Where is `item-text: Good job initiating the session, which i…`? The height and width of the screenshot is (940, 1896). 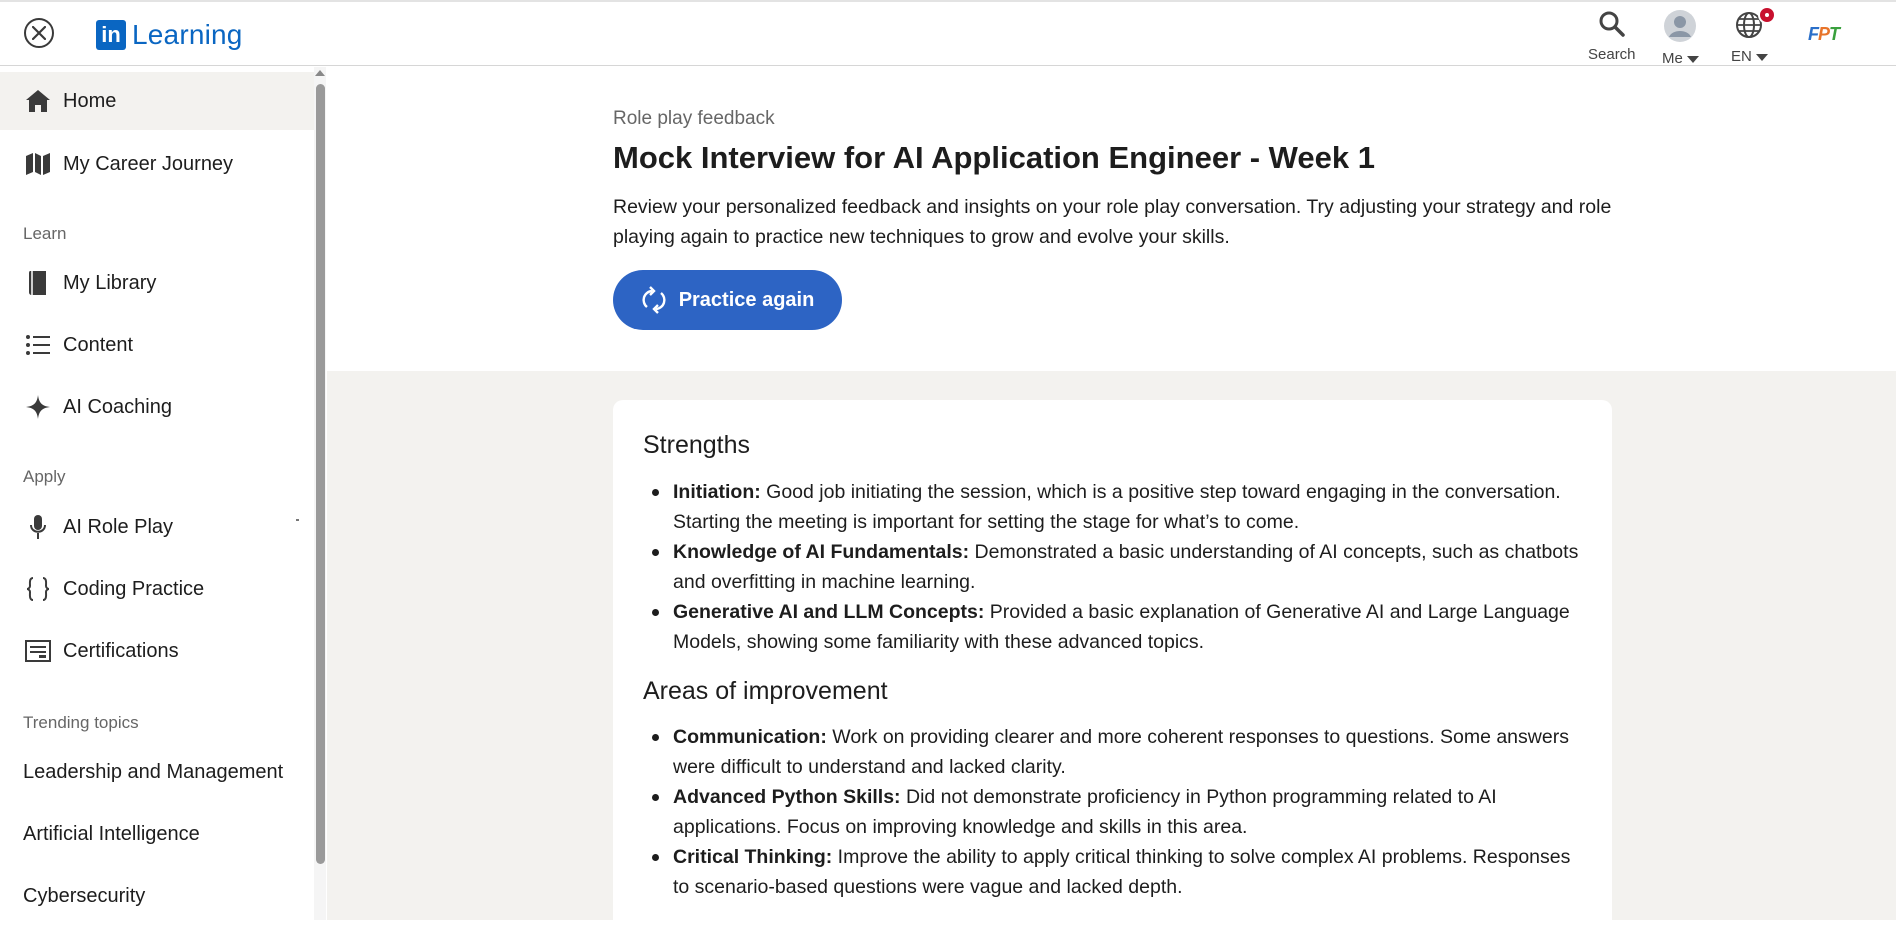 item-text: Good job initiating the session, which i… is located at coordinates (1117, 507).